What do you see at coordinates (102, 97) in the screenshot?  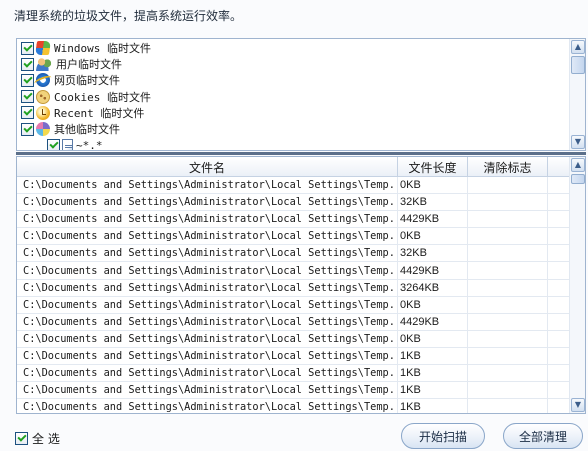 I see `tree-item-label: Cookies 临时文件` at bounding box center [102, 97].